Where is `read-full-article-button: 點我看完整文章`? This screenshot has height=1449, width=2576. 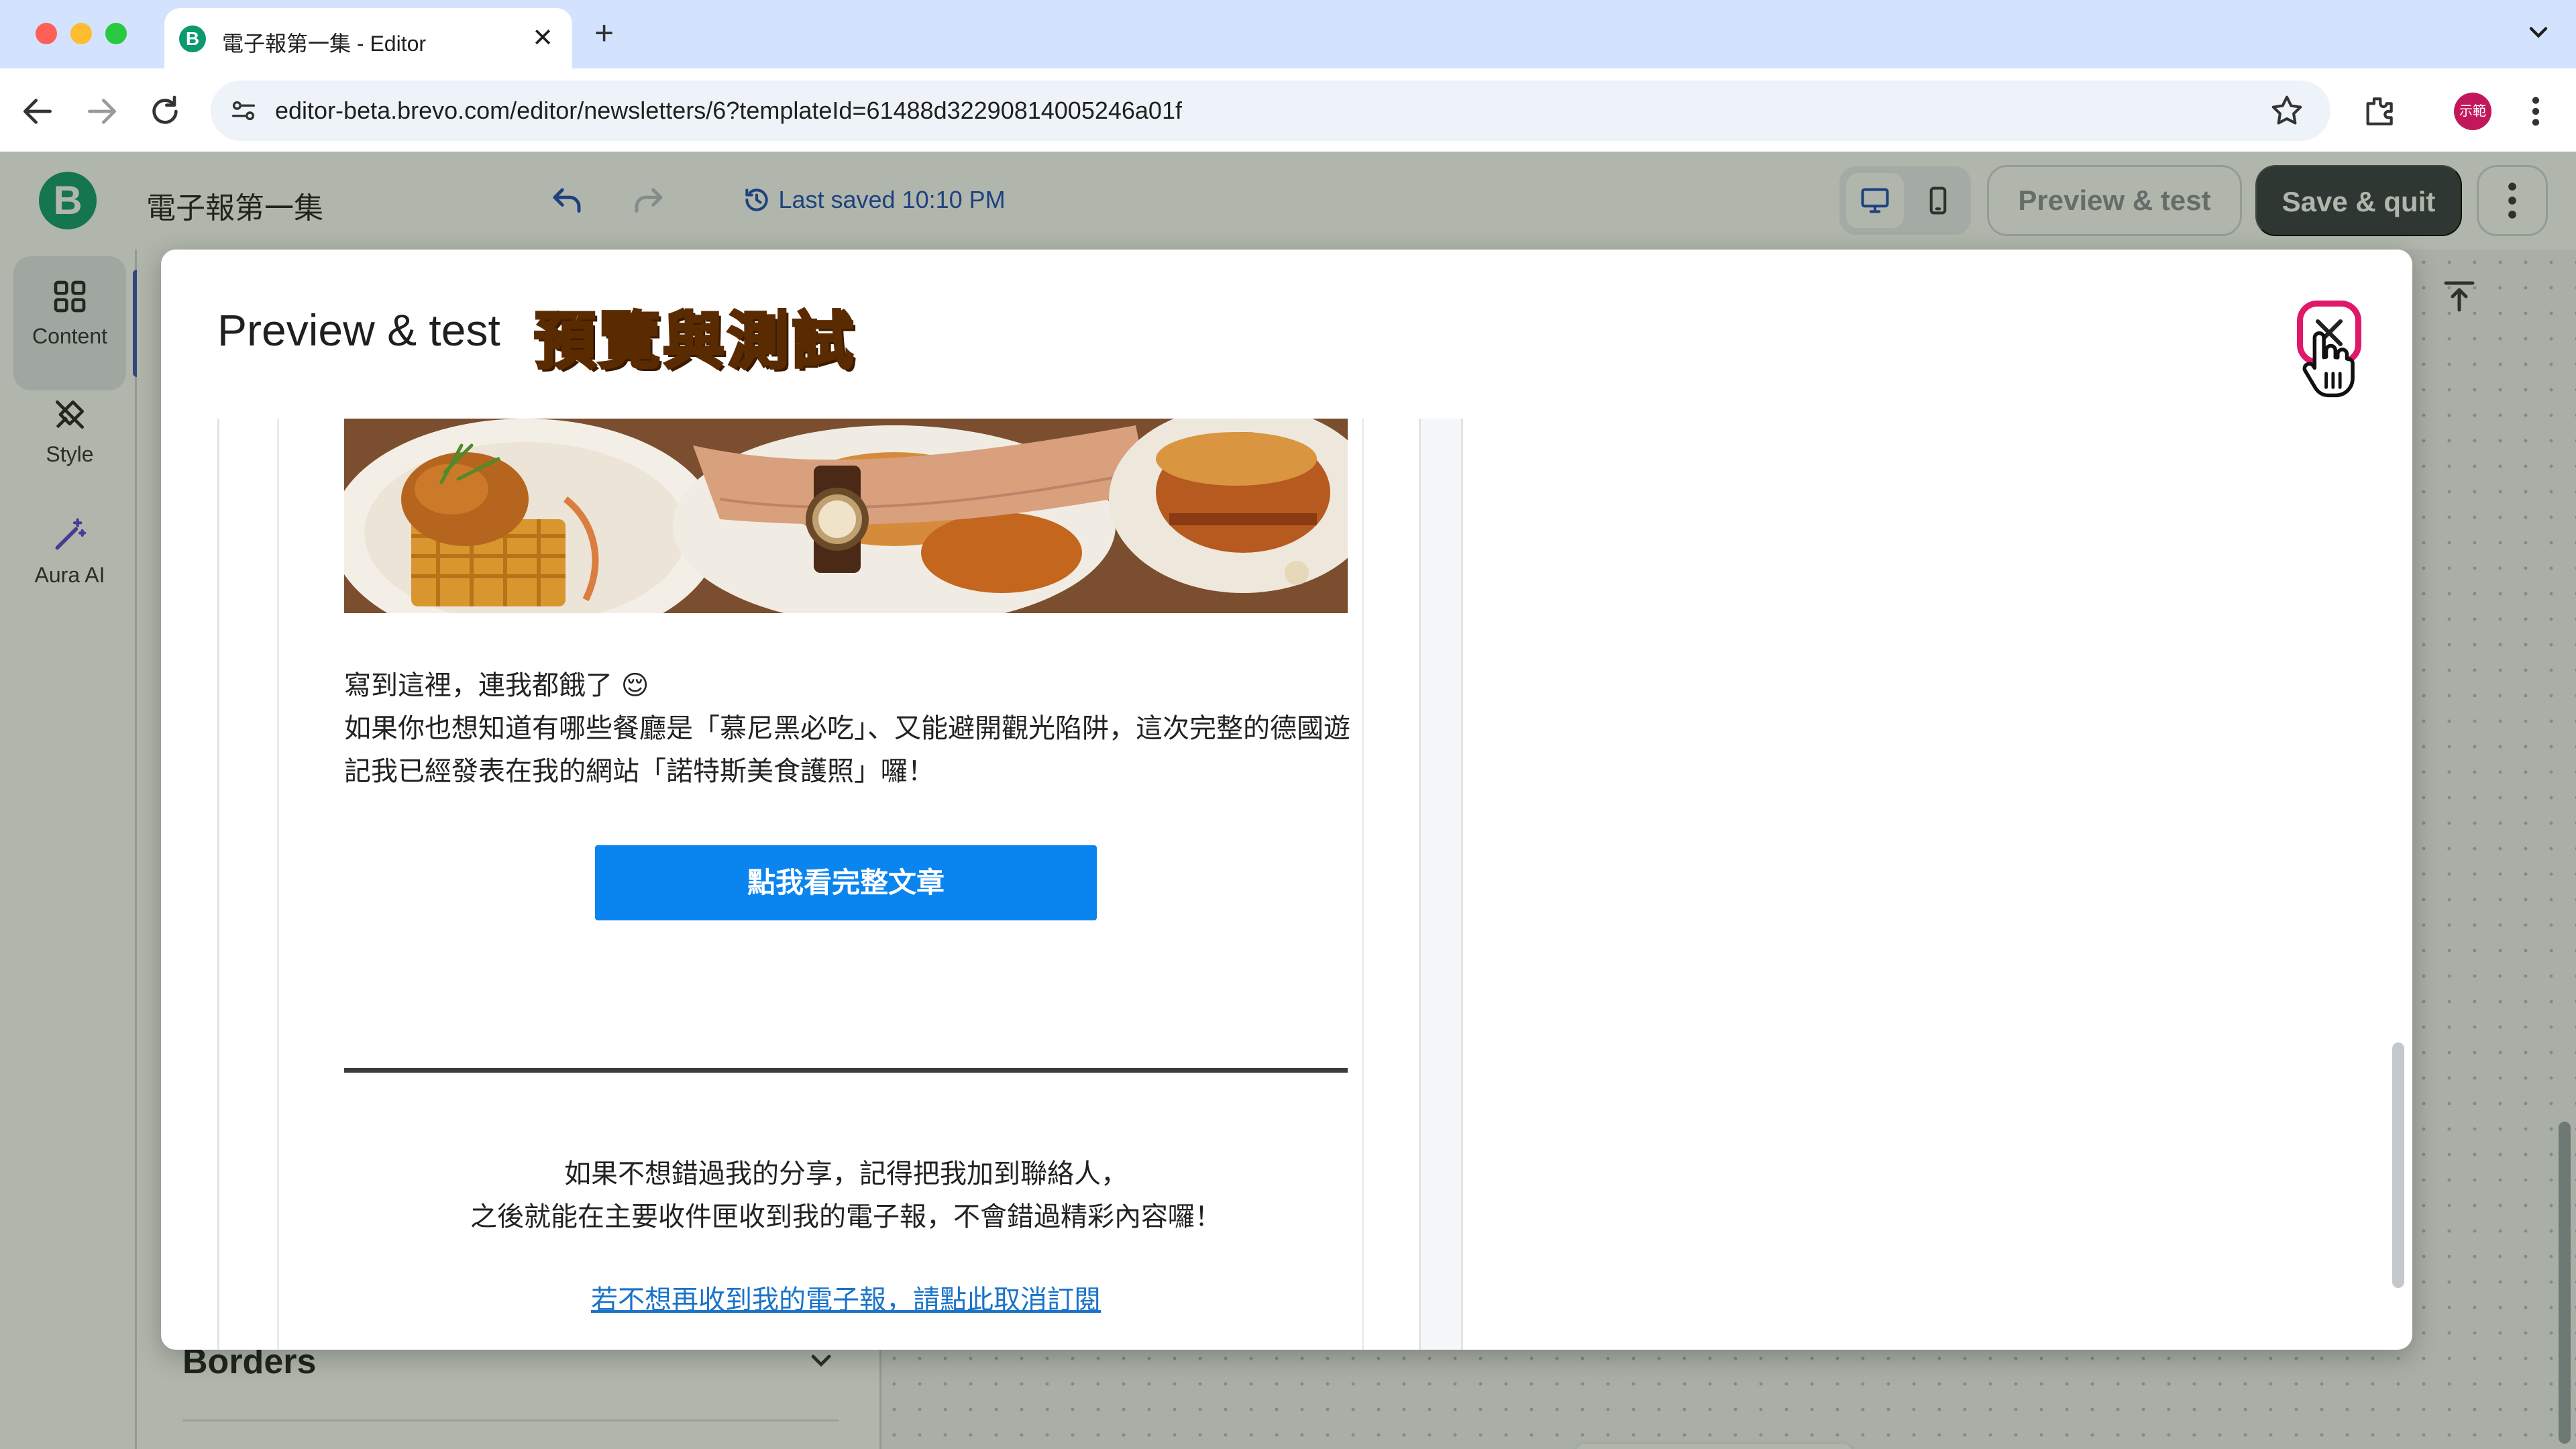
read-full-article-button: 點我看完整文章 is located at coordinates (846, 882).